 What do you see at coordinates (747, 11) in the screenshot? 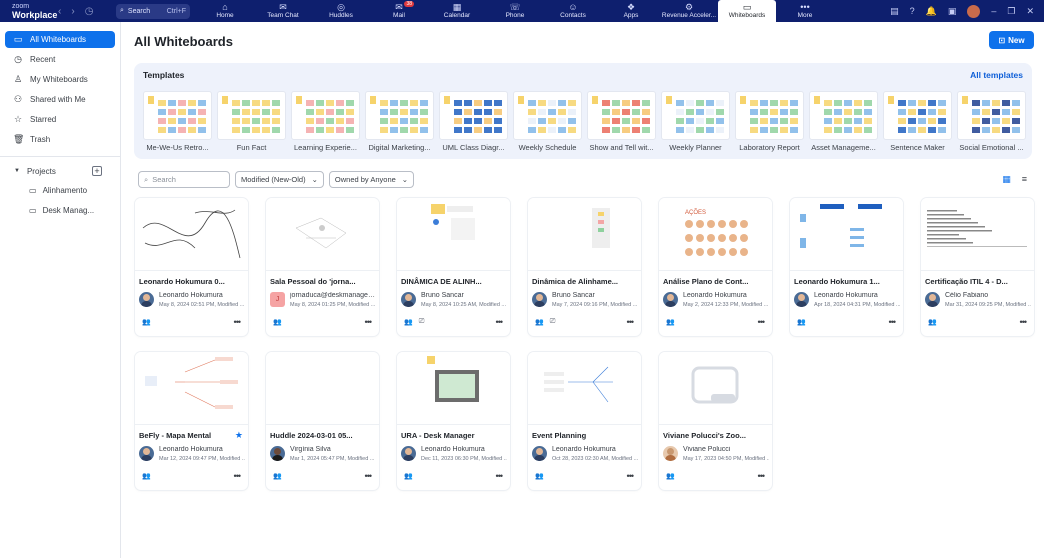
I see `nav-whiteboards: ▭ Whiteboards` at bounding box center [747, 11].